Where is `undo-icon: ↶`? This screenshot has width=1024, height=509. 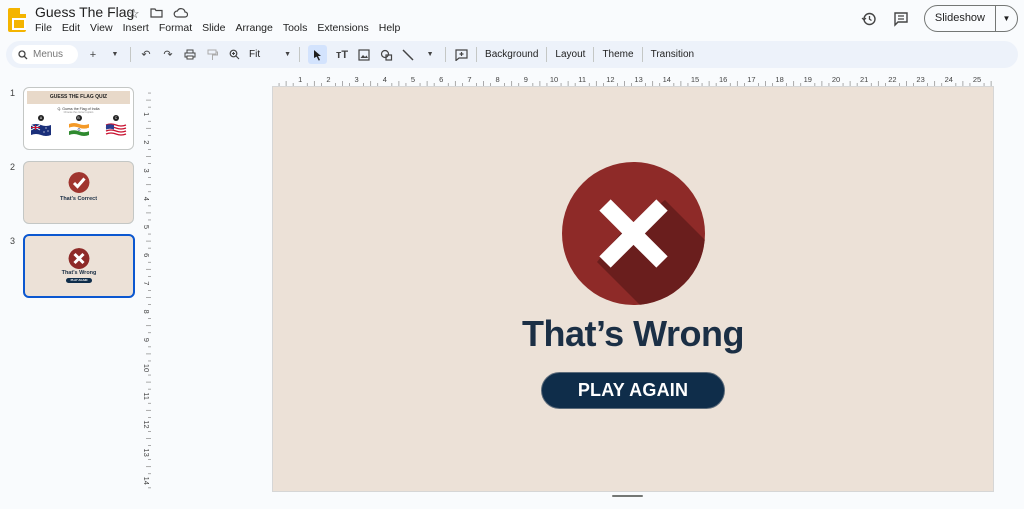 undo-icon: ↶ is located at coordinates (146, 54).